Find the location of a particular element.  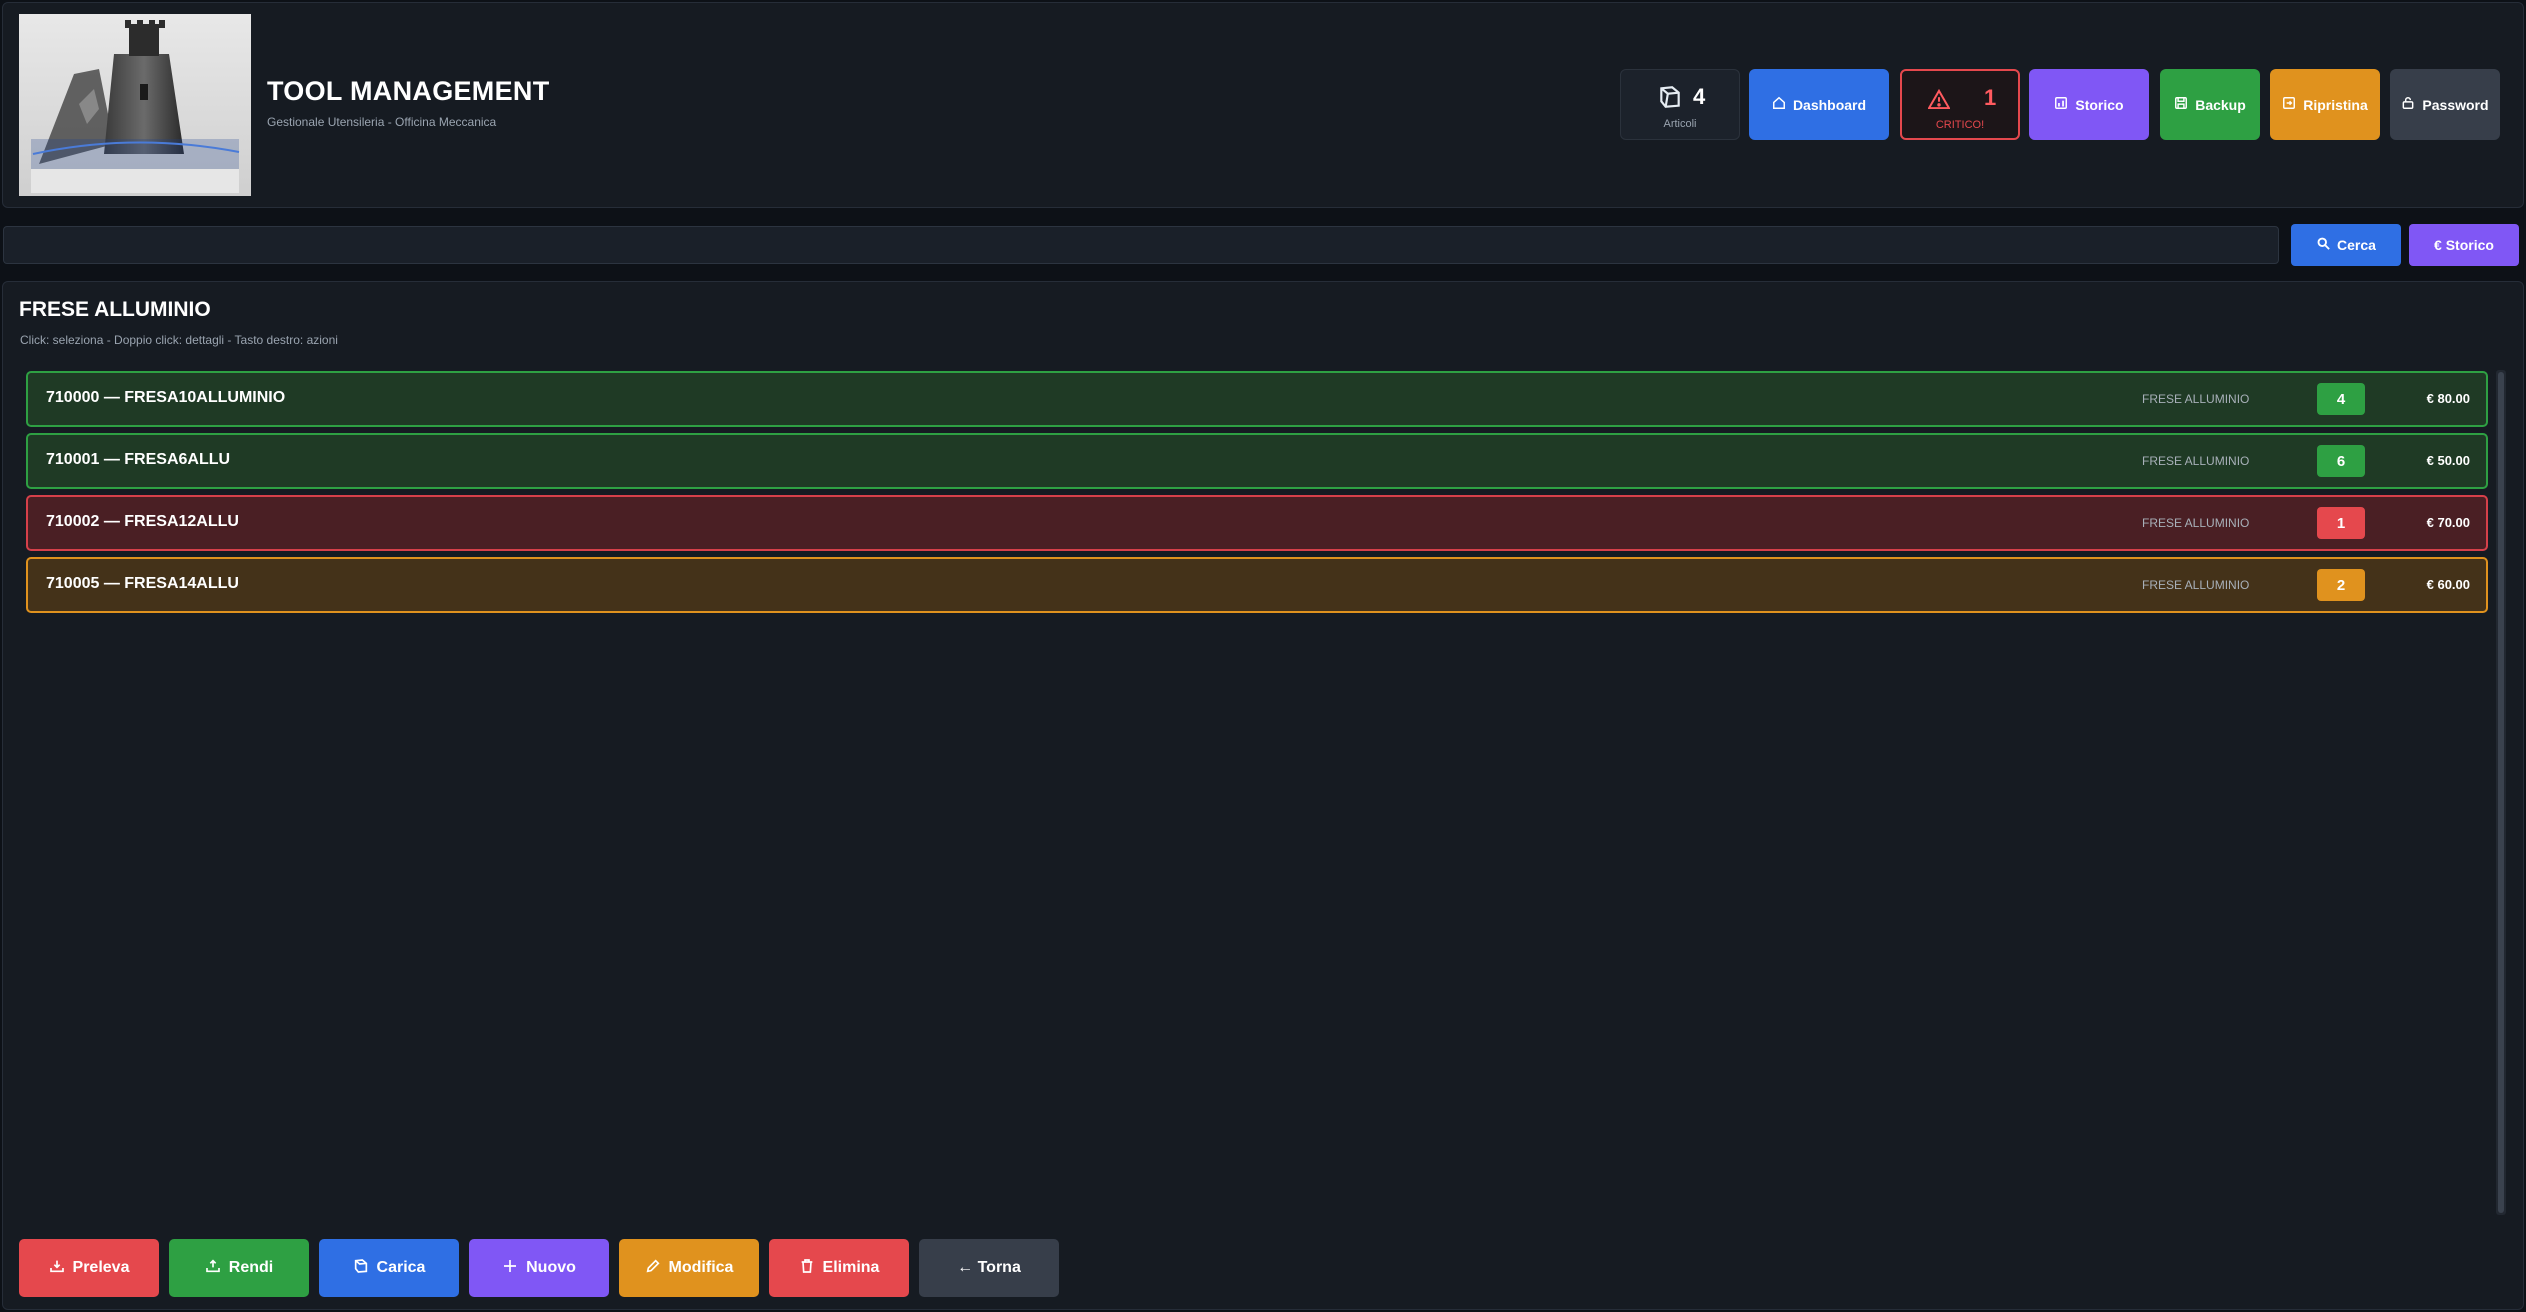

carica-button: Carica is located at coordinates (389, 1268).